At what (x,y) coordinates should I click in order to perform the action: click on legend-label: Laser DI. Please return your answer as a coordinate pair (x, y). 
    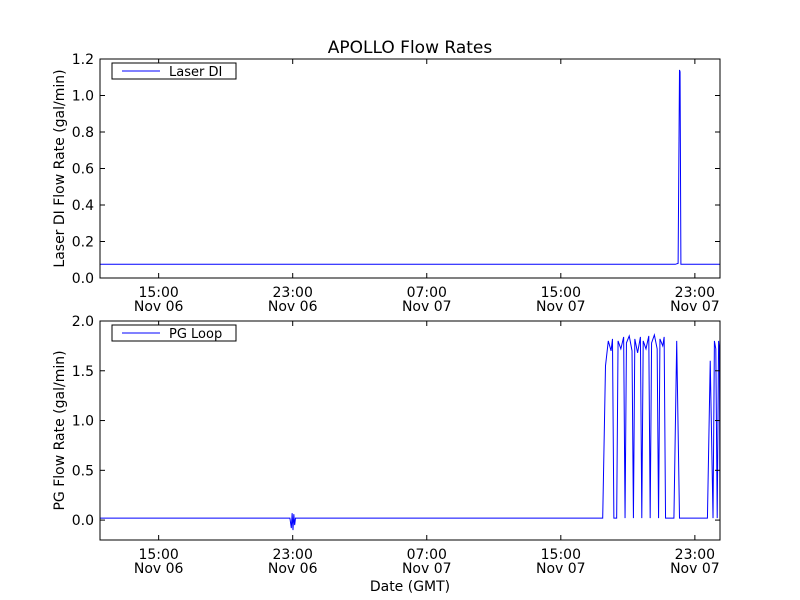
    Looking at the image, I should click on (195, 72).